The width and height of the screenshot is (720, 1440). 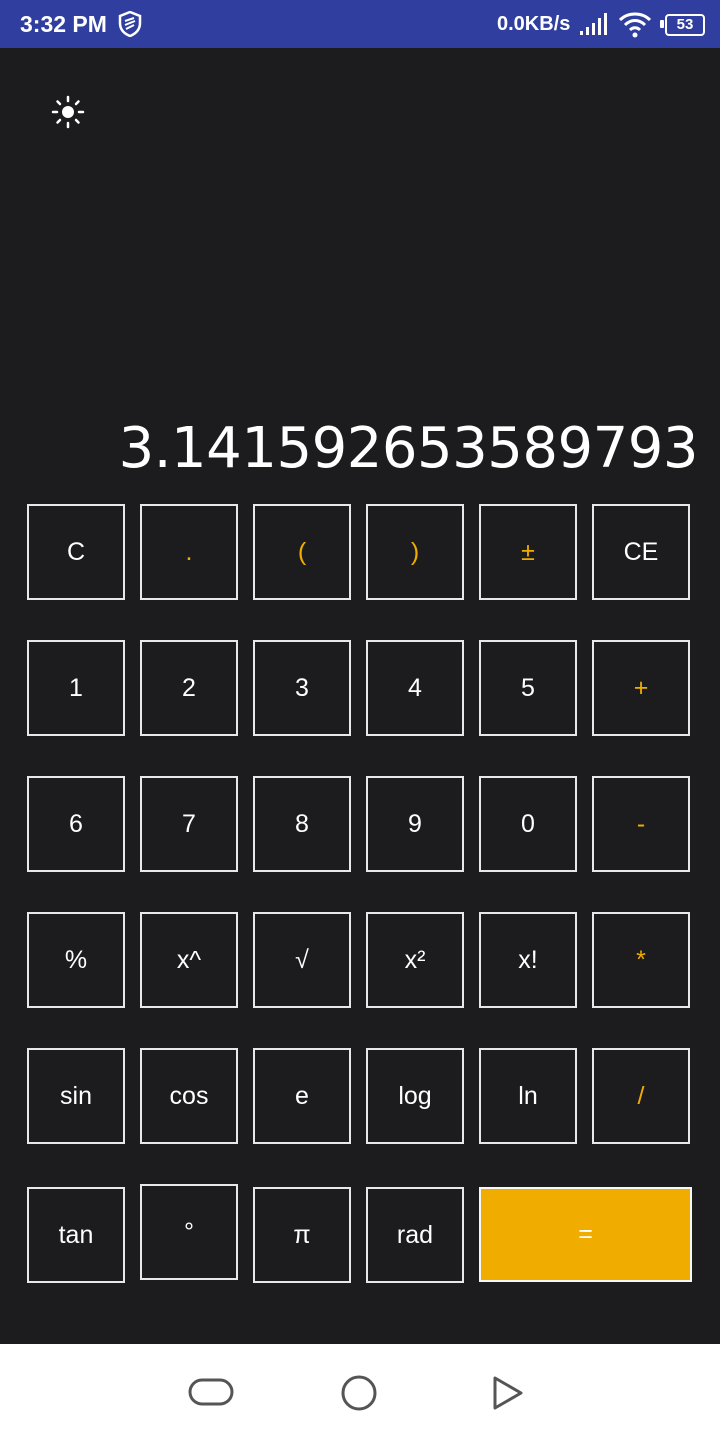 What do you see at coordinates (189, 688) in the screenshot?
I see `2-button: 2` at bounding box center [189, 688].